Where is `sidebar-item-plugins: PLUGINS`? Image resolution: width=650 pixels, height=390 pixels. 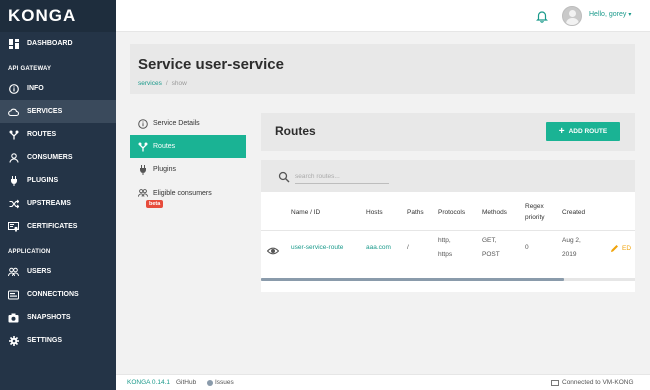 sidebar-item-plugins: PLUGINS is located at coordinates (58, 180).